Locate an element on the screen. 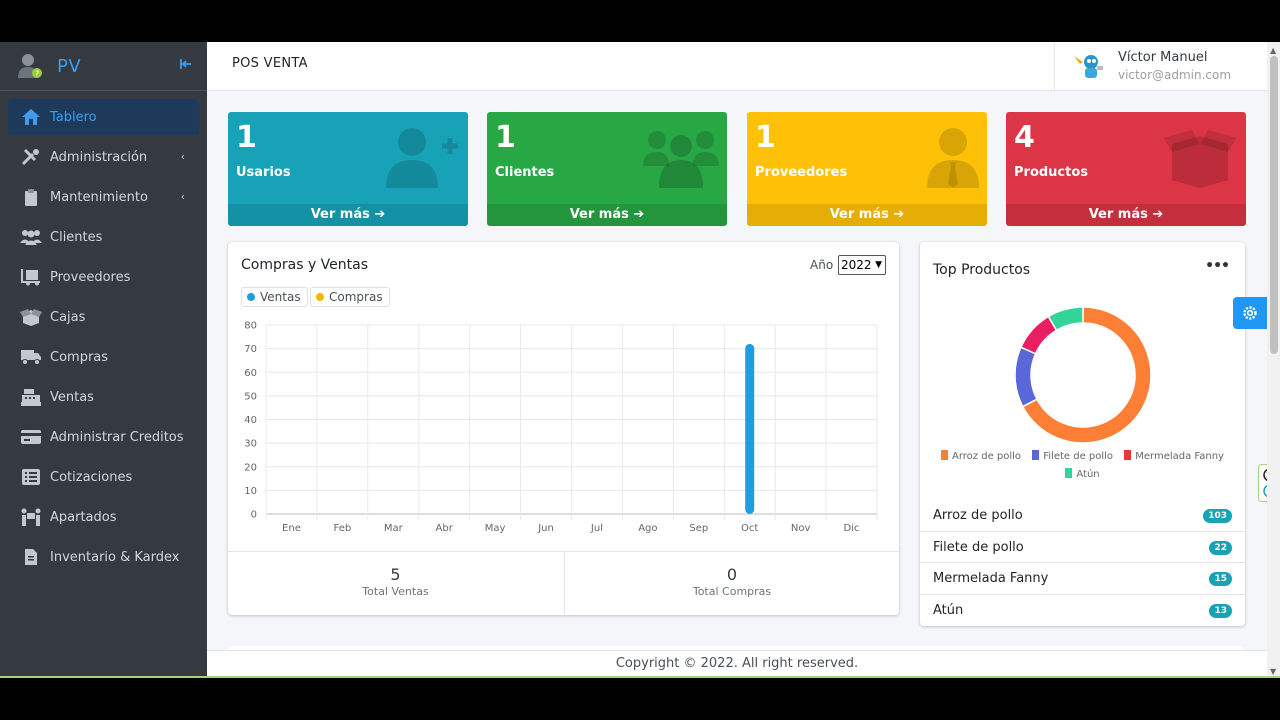 The image size is (1280, 720). sidebar-item-label: Cotizaciones is located at coordinates (91, 477).